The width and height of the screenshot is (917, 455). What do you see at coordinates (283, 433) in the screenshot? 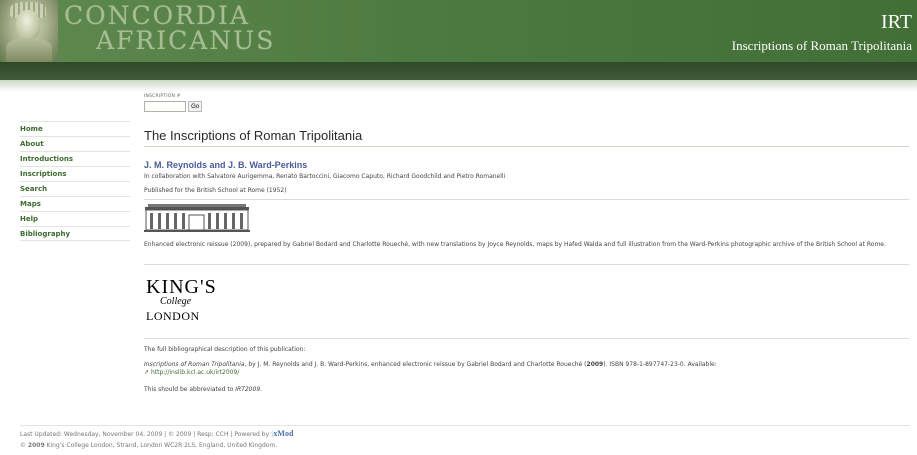
I see `xmod-logo: xMod` at bounding box center [283, 433].